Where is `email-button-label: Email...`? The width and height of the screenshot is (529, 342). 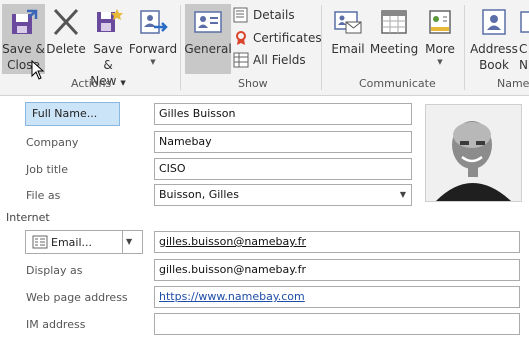 email-button-label: Email... is located at coordinates (72, 242).